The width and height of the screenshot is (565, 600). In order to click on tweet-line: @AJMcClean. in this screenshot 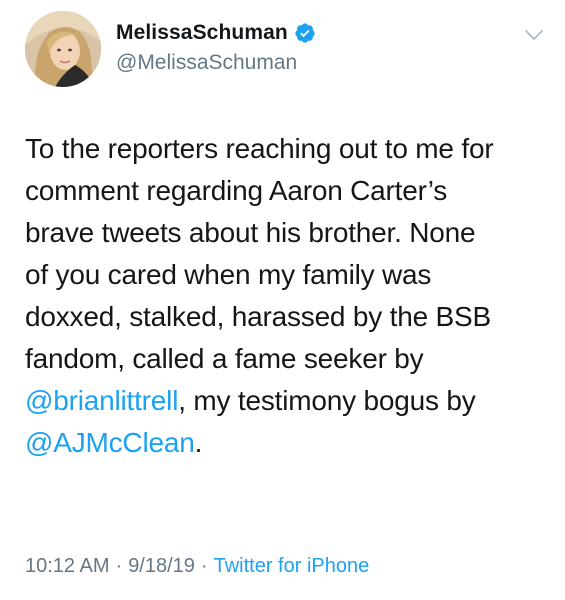, I will do `click(290, 443)`.